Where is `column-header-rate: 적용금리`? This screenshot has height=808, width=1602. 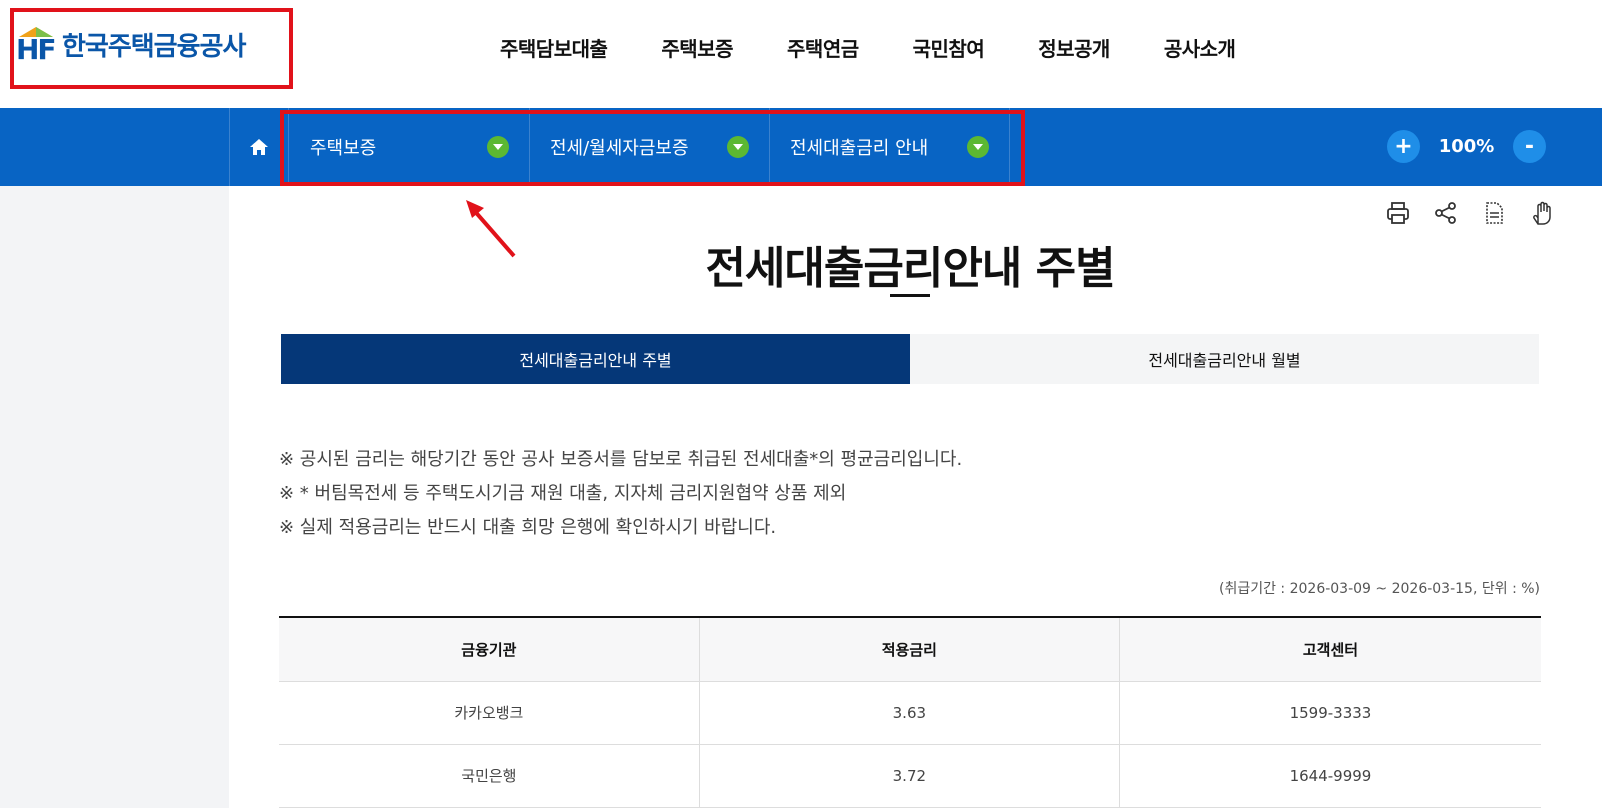 column-header-rate: 적용금리 is located at coordinates (909, 649).